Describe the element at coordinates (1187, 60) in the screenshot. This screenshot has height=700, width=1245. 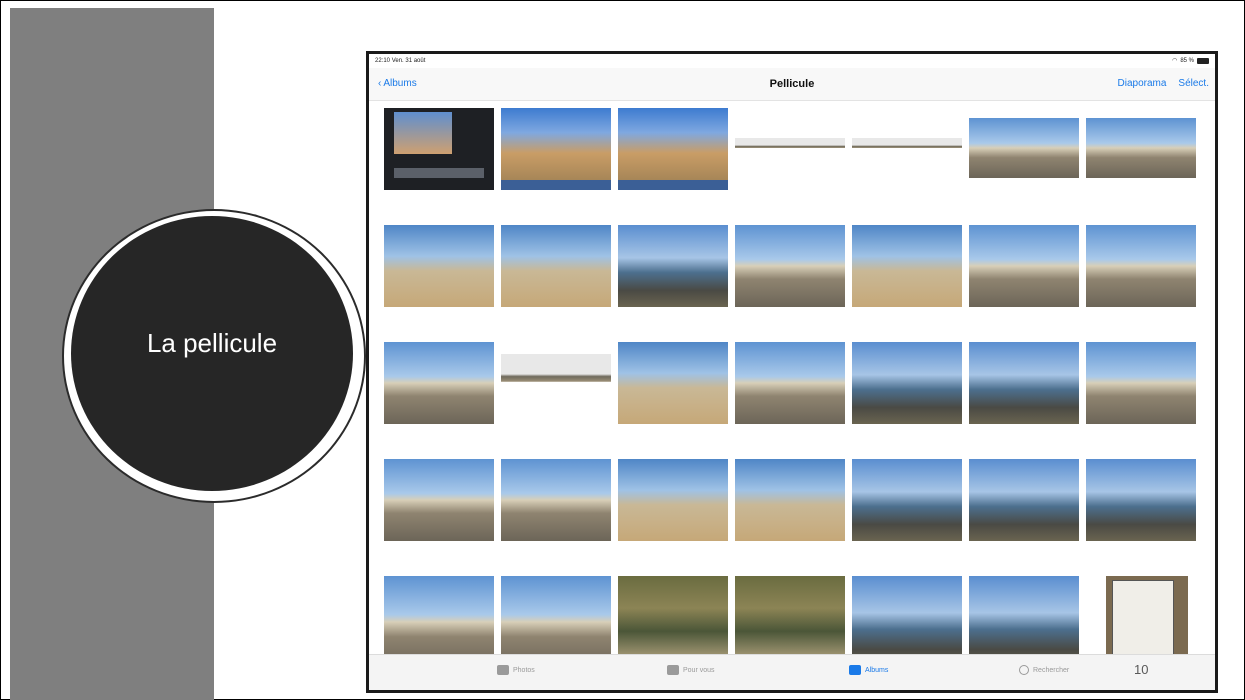
I see `battery-label: 85 %` at that location.